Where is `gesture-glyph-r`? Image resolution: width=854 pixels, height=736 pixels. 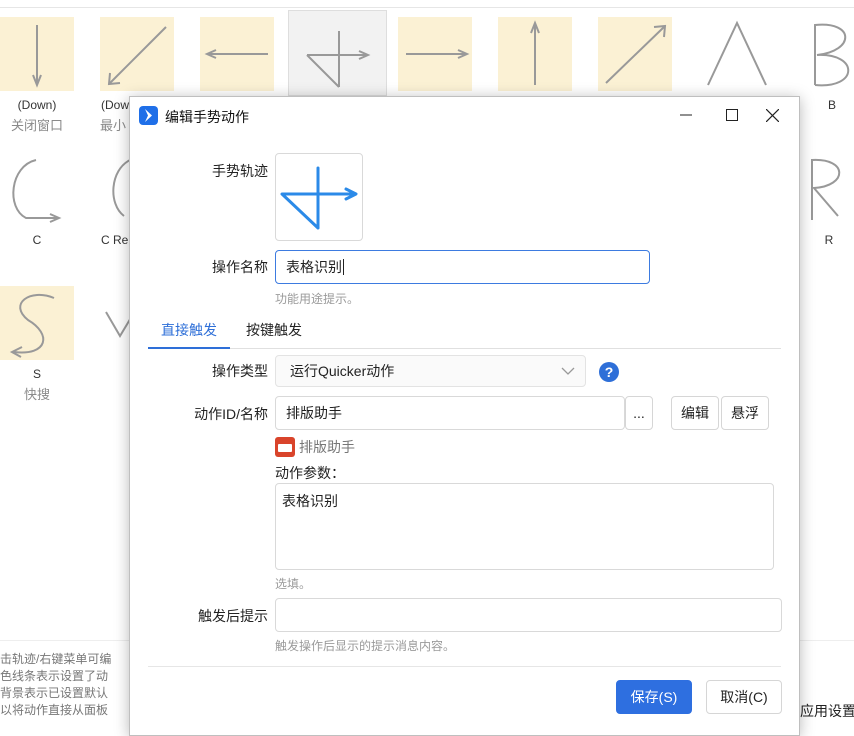
gesture-glyph-r is located at coordinates (823, 189).